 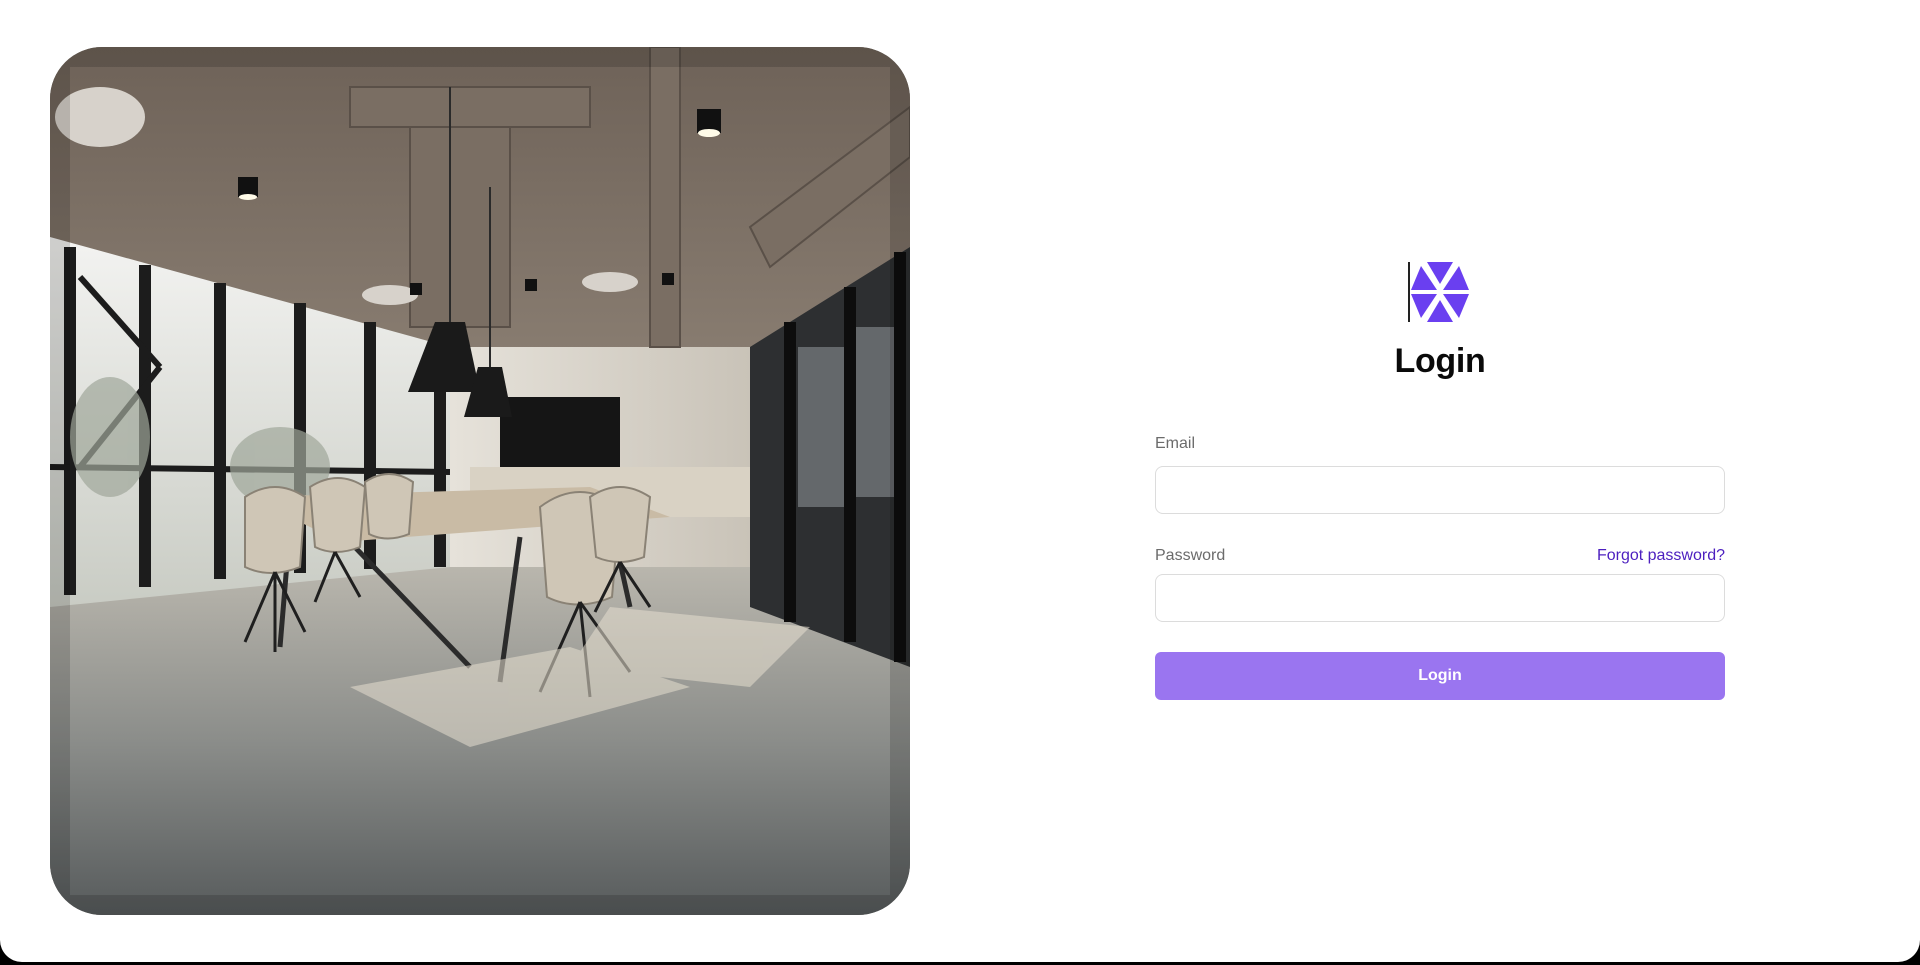 I want to click on email-label: Email, so click(x=1175, y=443).